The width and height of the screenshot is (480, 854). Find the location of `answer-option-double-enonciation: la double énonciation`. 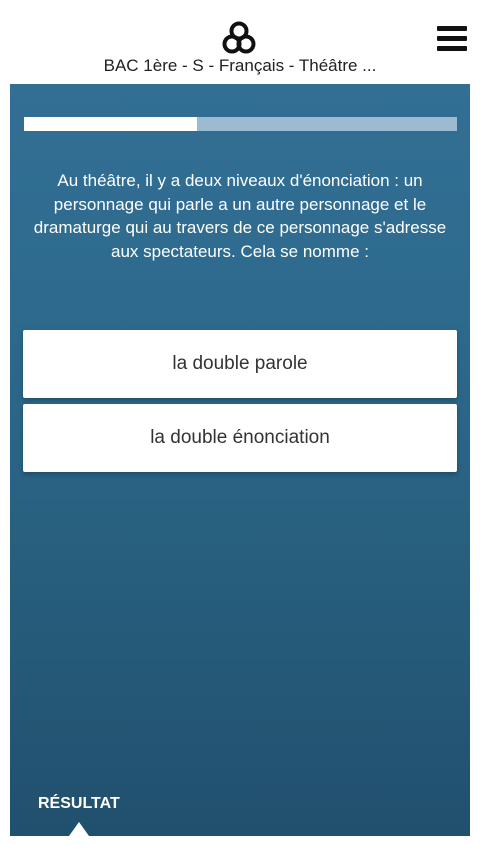

answer-option-double-enonciation: la double énonciation is located at coordinates (240, 438).